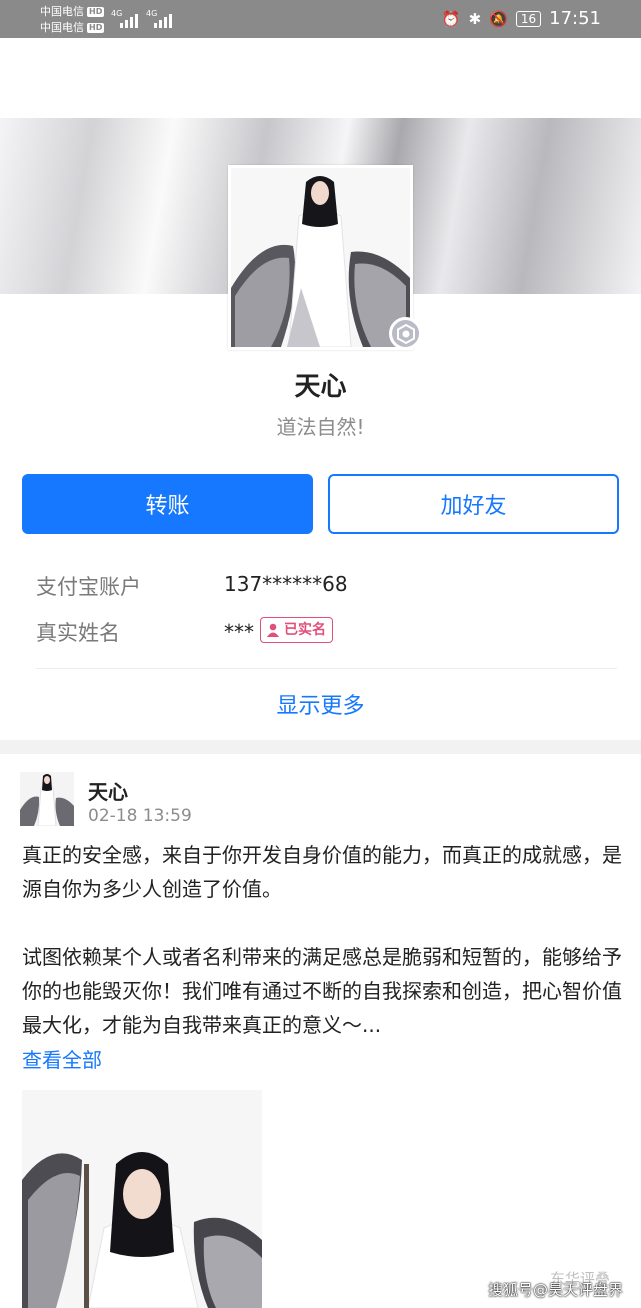  What do you see at coordinates (129, 19) in the screenshot?
I see `signal-icon` at bounding box center [129, 19].